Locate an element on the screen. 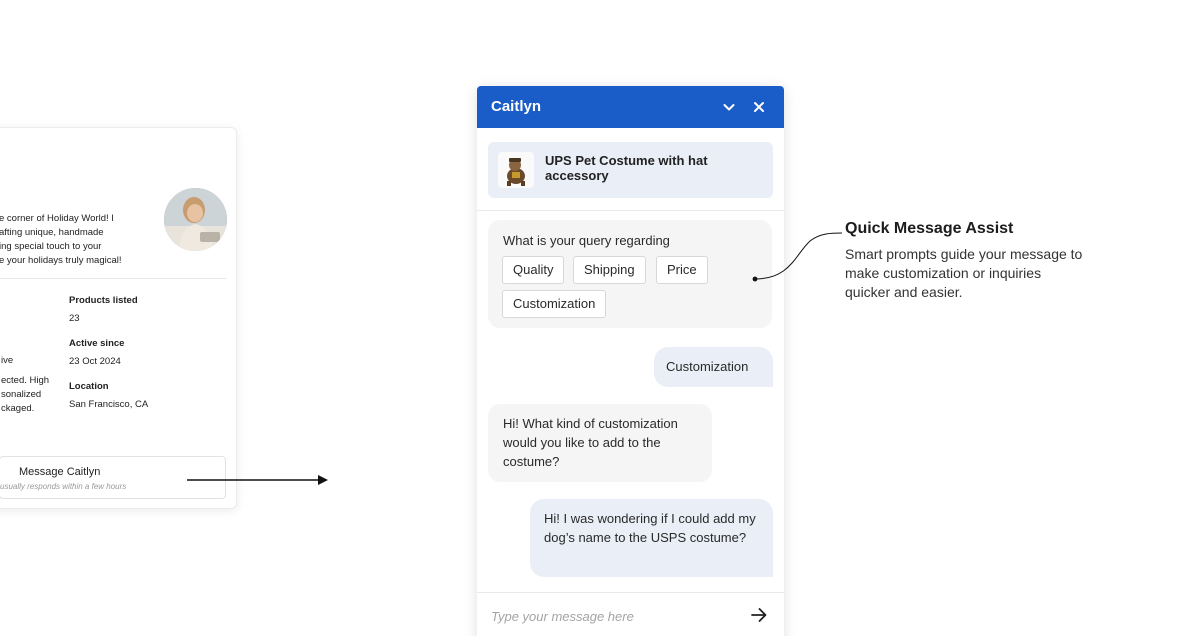  response-time-note: usually responds within a few hours is located at coordinates (63, 486).